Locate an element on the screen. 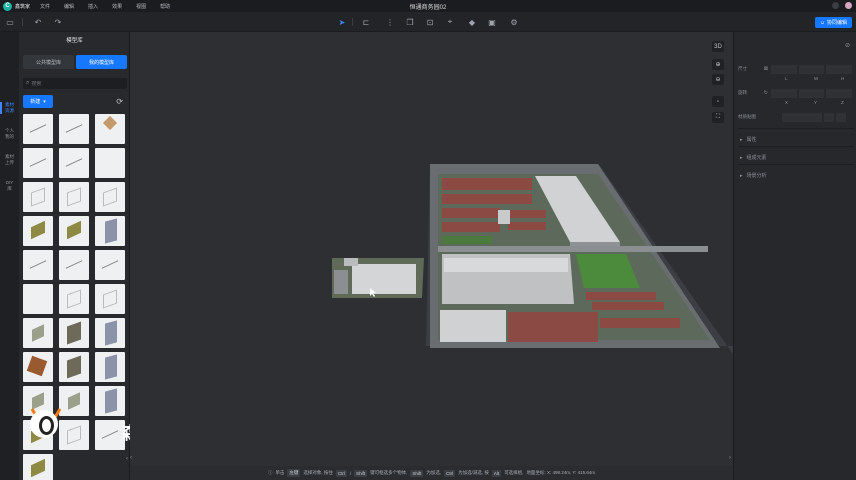 This screenshot has width=856, height=480. section-attributes: ▸ 属性 is located at coordinates (748, 140).